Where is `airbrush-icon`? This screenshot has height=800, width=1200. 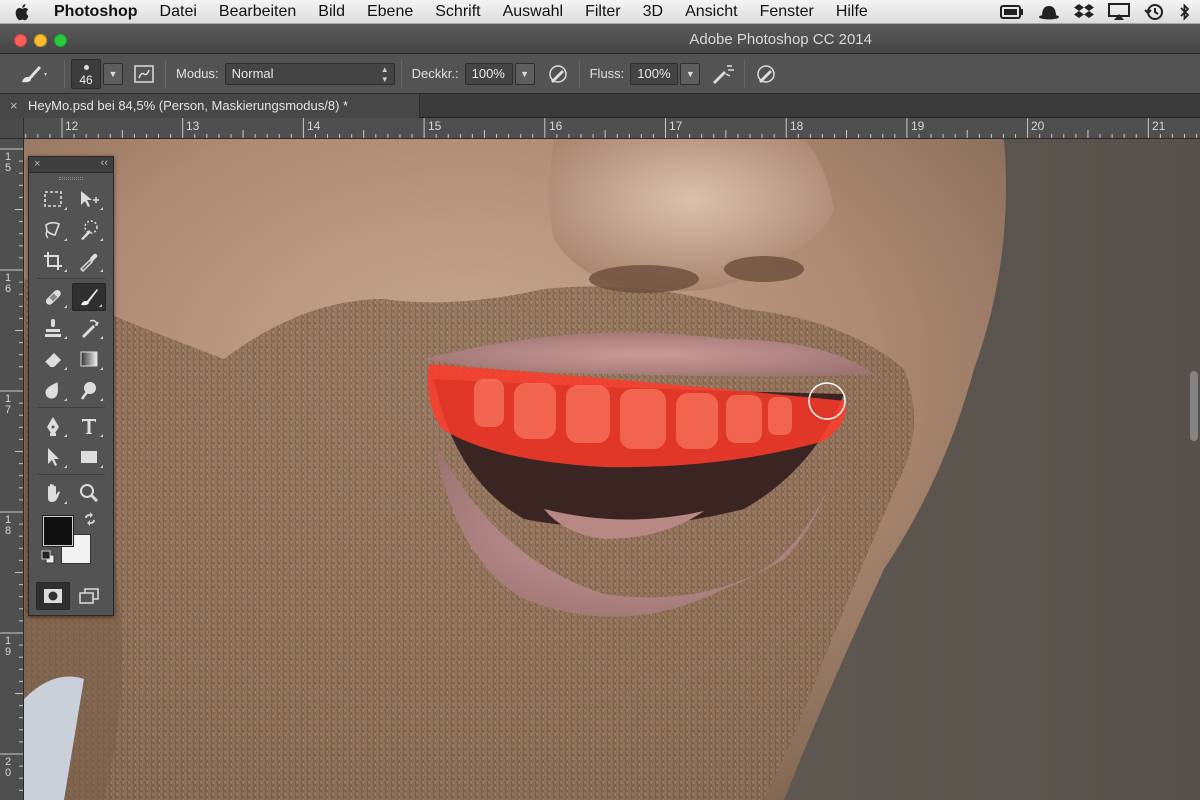 airbrush-icon is located at coordinates (724, 74).